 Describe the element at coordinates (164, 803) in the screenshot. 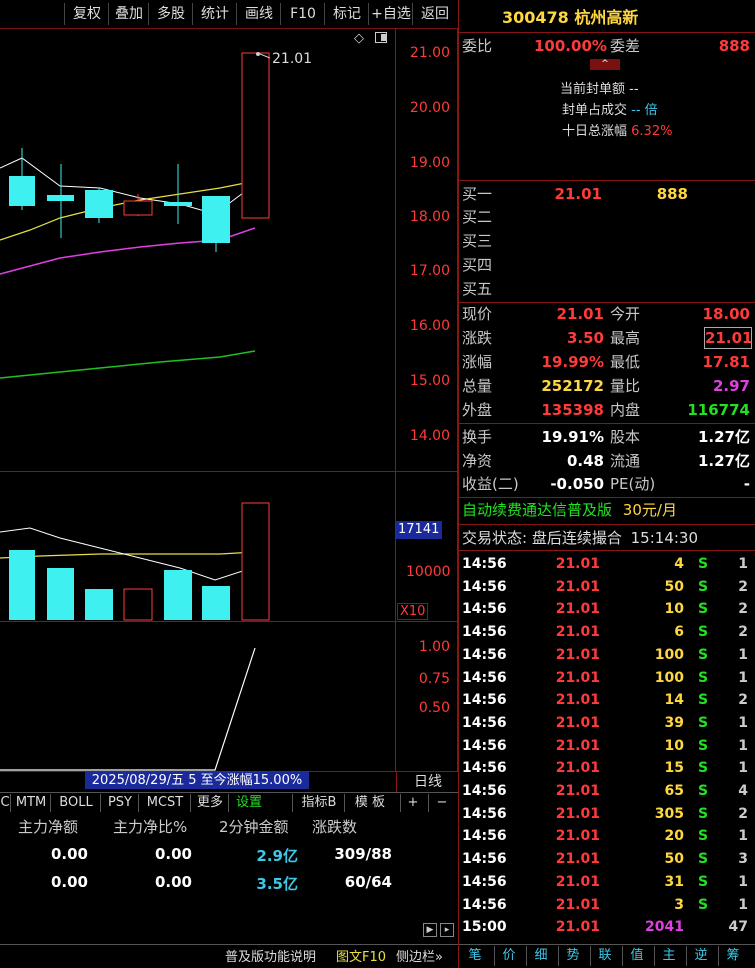

I see `indicator-tab-mcst: MCST` at that location.